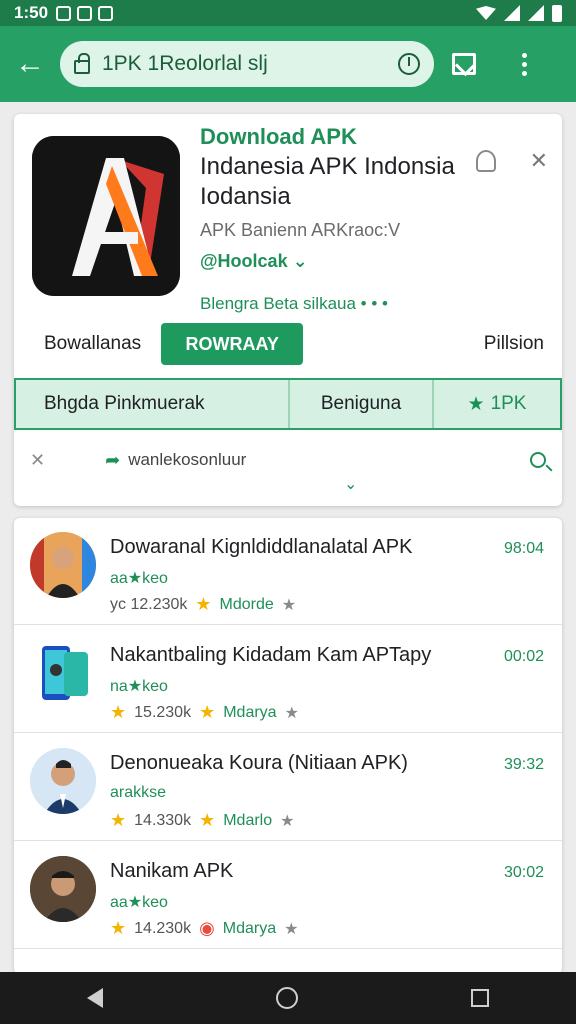 The width and height of the screenshot is (576, 1024). I want to click on list-item-name: Dowaranal Kignldiddlanalatal APK, so click(261, 547).